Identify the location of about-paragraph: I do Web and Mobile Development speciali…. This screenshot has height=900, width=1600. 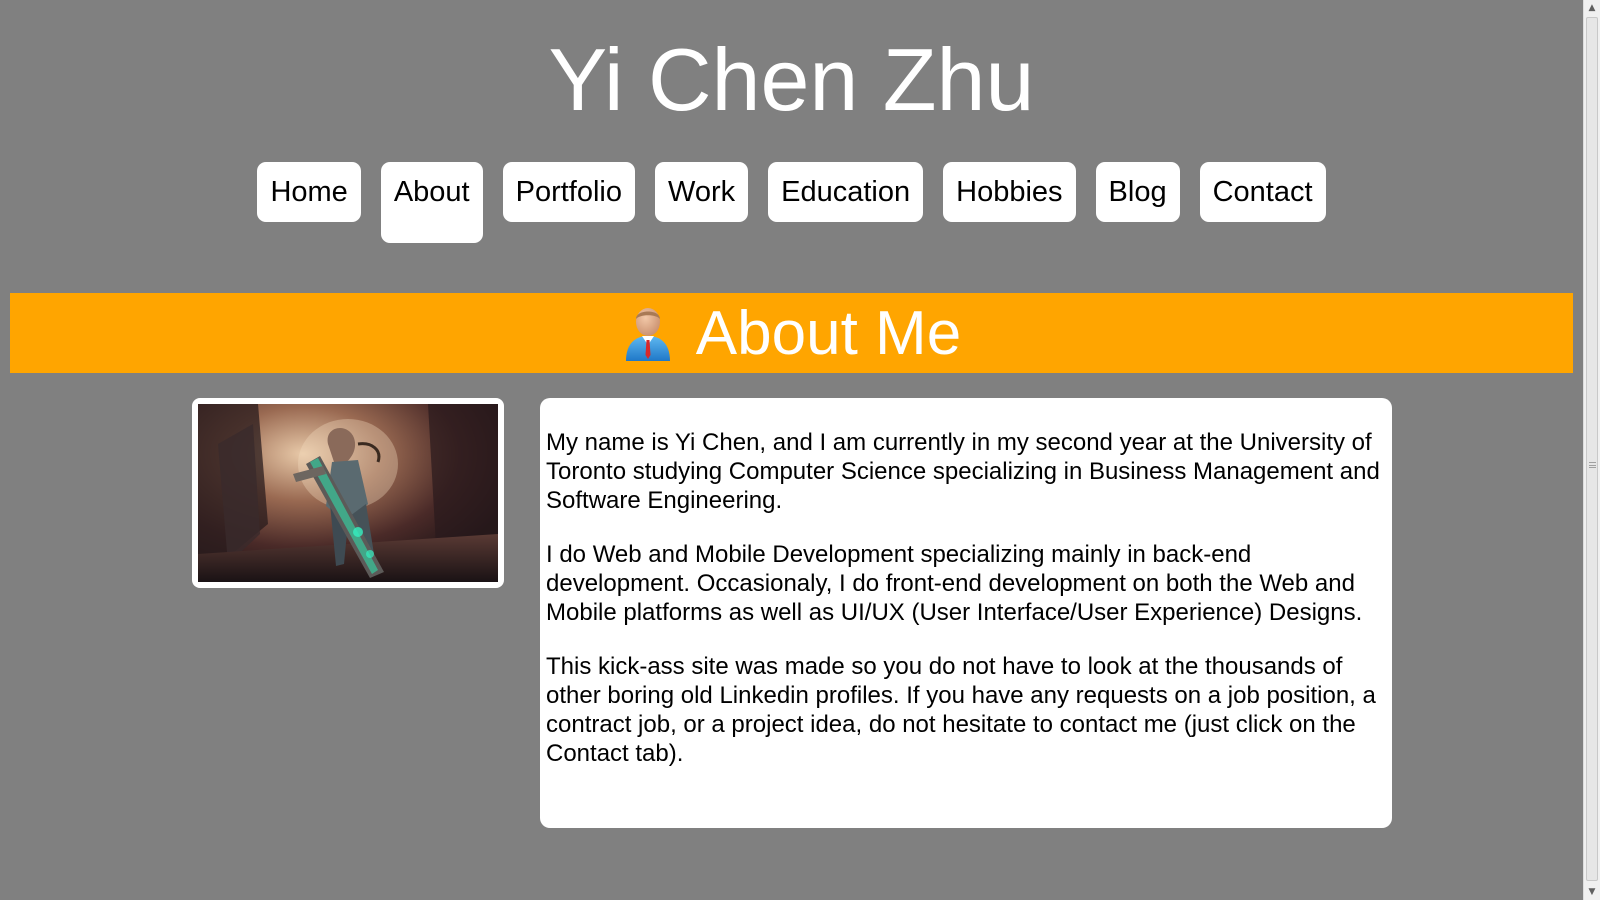
(954, 583).